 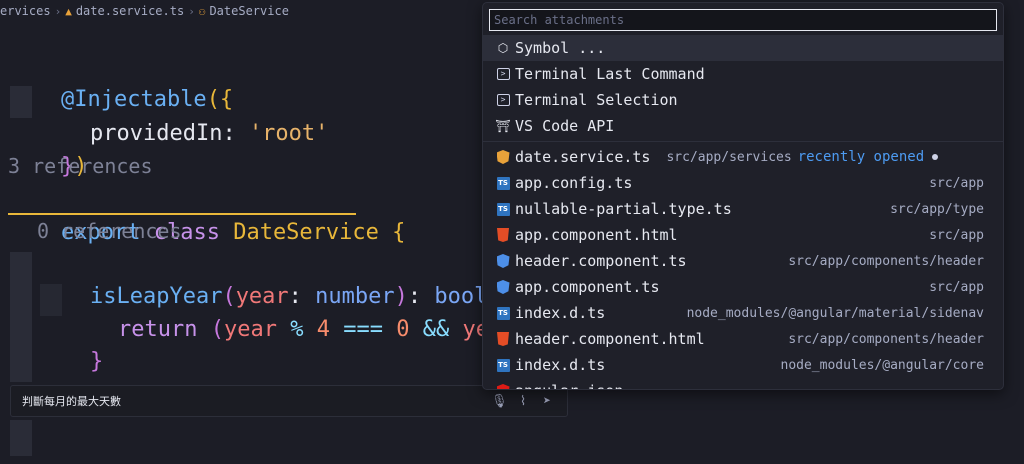 What do you see at coordinates (574, 183) in the screenshot?
I see `file-name: app.config.ts` at bounding box center [574, 183].